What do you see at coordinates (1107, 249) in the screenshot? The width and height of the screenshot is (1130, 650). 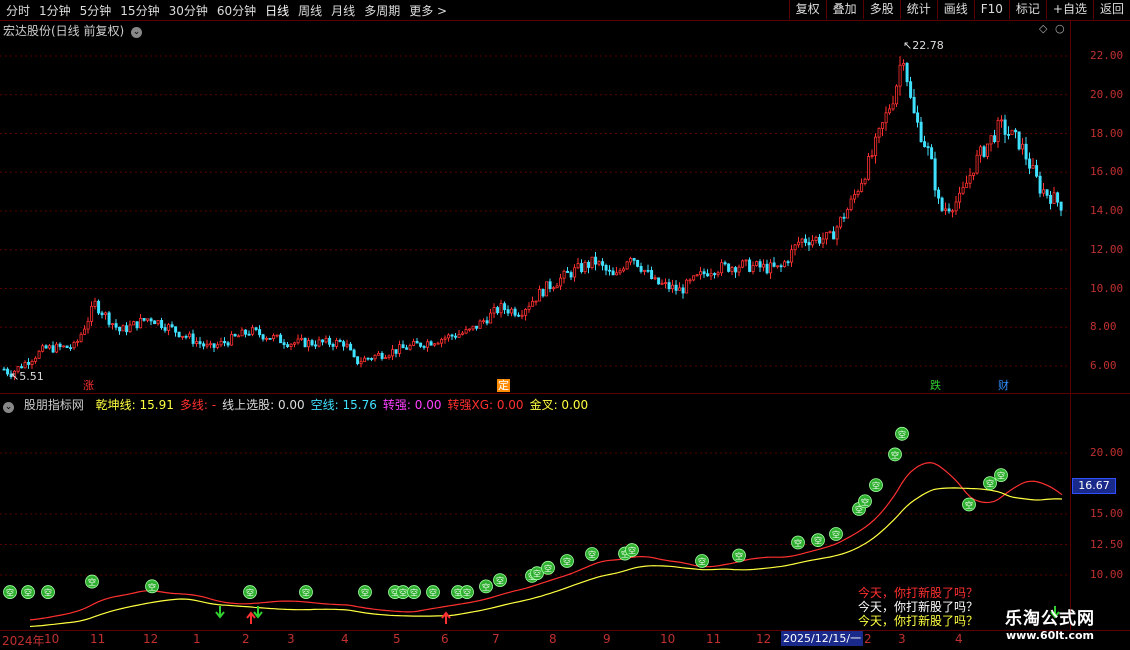 I see `price-tick-label: 12.00` at bounding box center [1107, 249].